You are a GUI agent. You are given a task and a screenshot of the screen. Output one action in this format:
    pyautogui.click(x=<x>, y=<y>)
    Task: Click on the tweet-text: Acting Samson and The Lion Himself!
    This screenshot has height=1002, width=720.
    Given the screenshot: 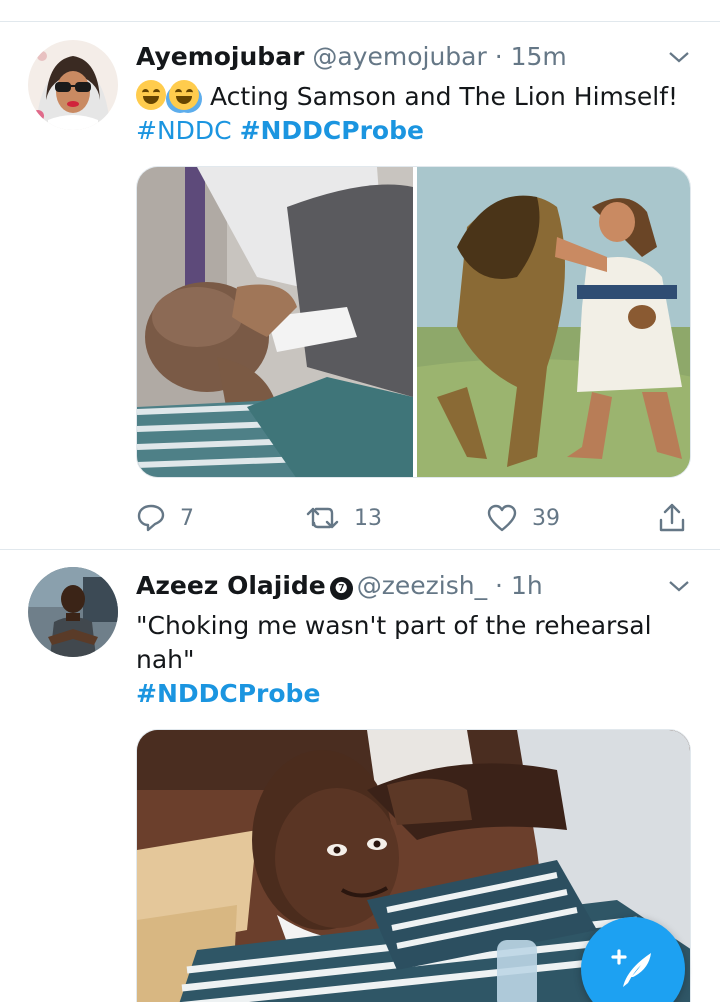 What is the action you would take?
    pyautogui.click(x=416, y=97)
    